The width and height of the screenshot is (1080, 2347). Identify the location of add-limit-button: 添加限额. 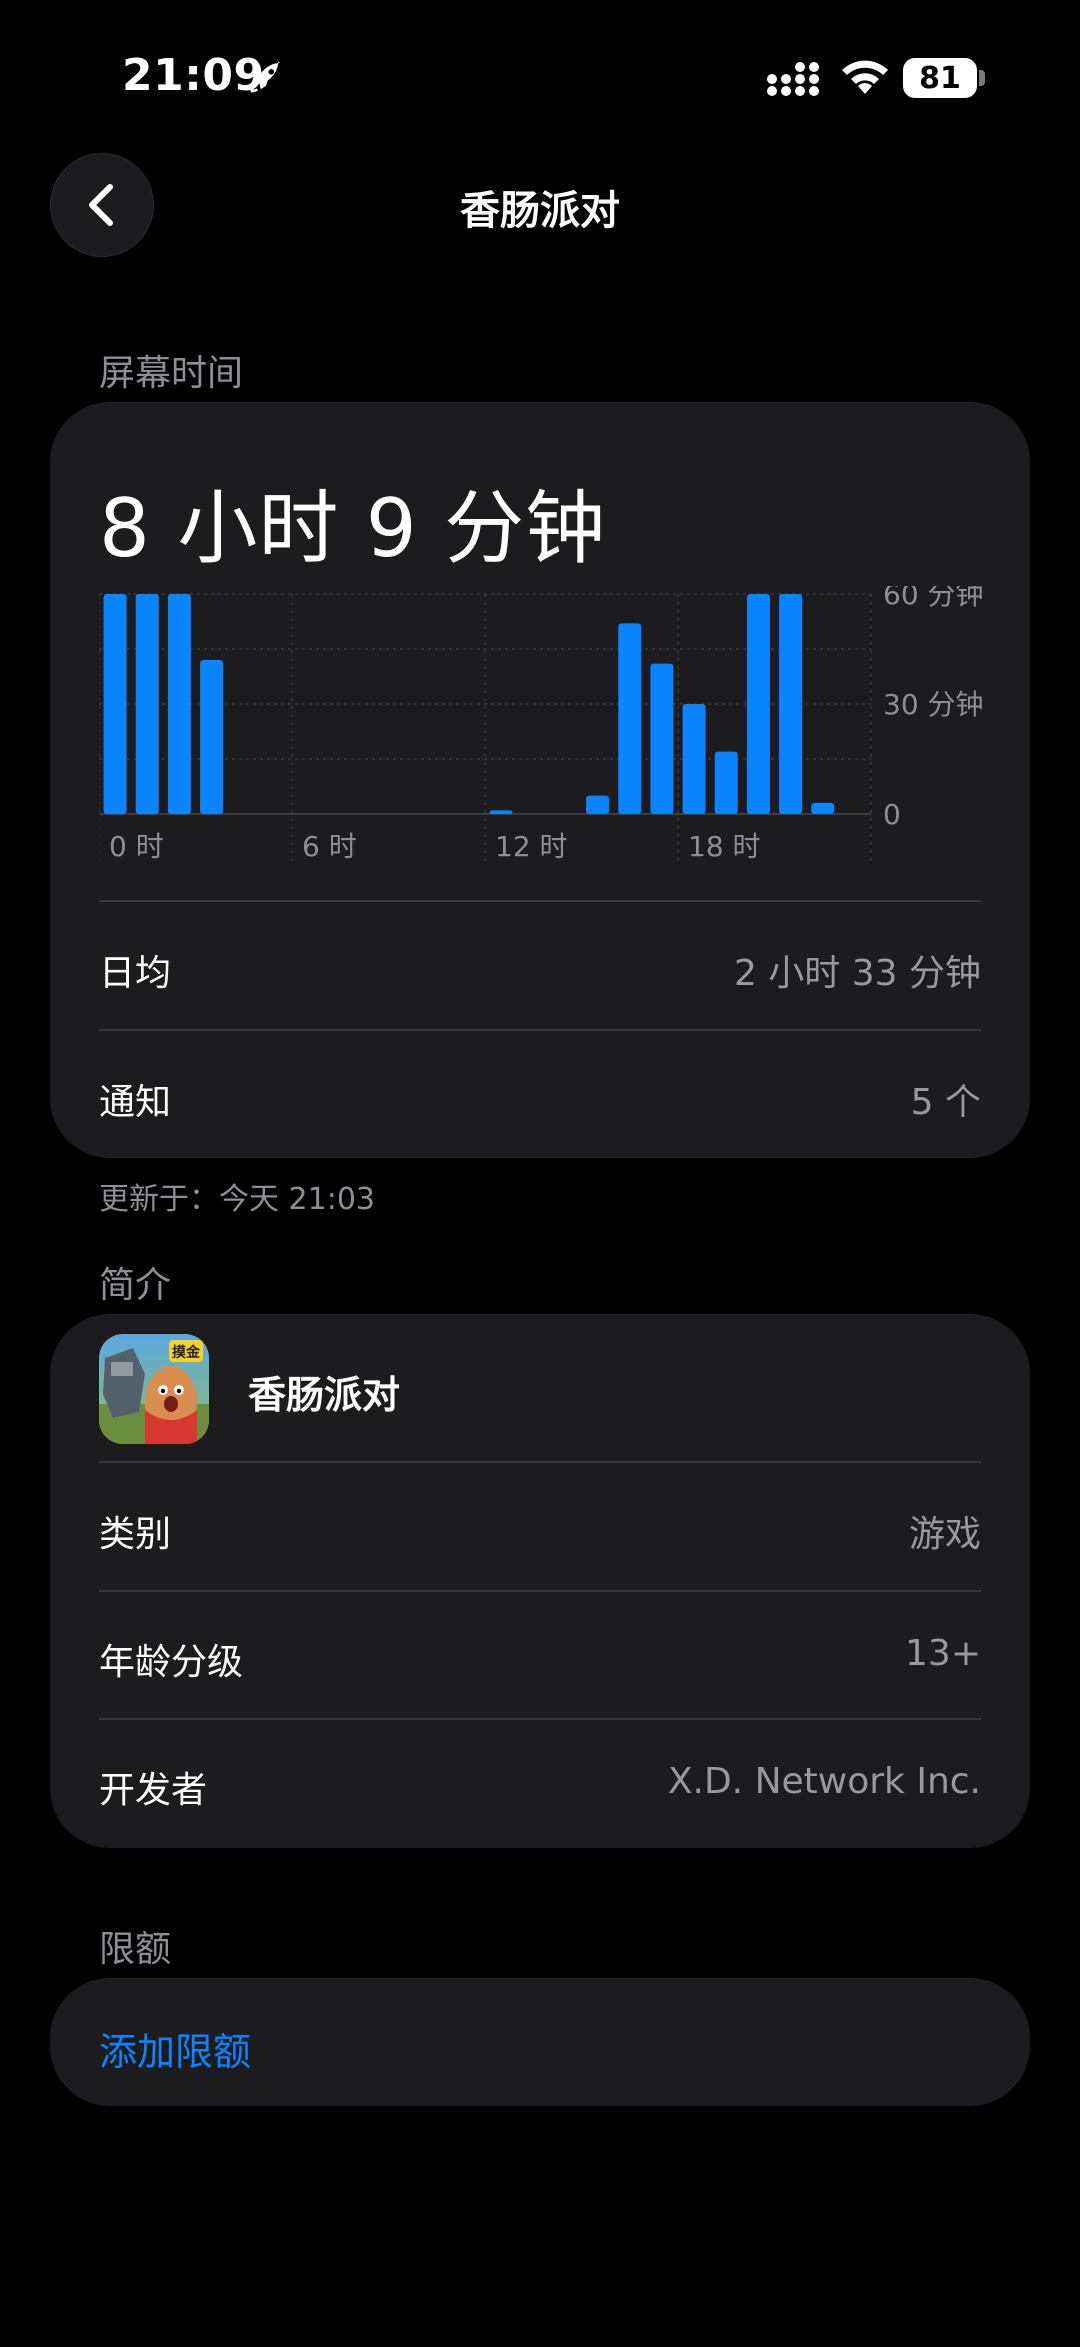
(175, 2048).